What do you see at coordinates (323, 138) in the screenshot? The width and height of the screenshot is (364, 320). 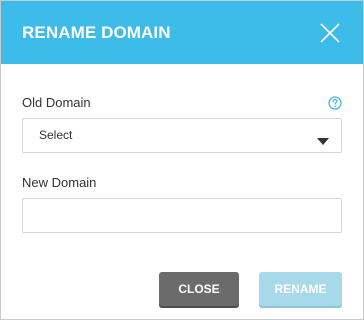 I see `caret-down-icon` at bounding box center [323, 138].